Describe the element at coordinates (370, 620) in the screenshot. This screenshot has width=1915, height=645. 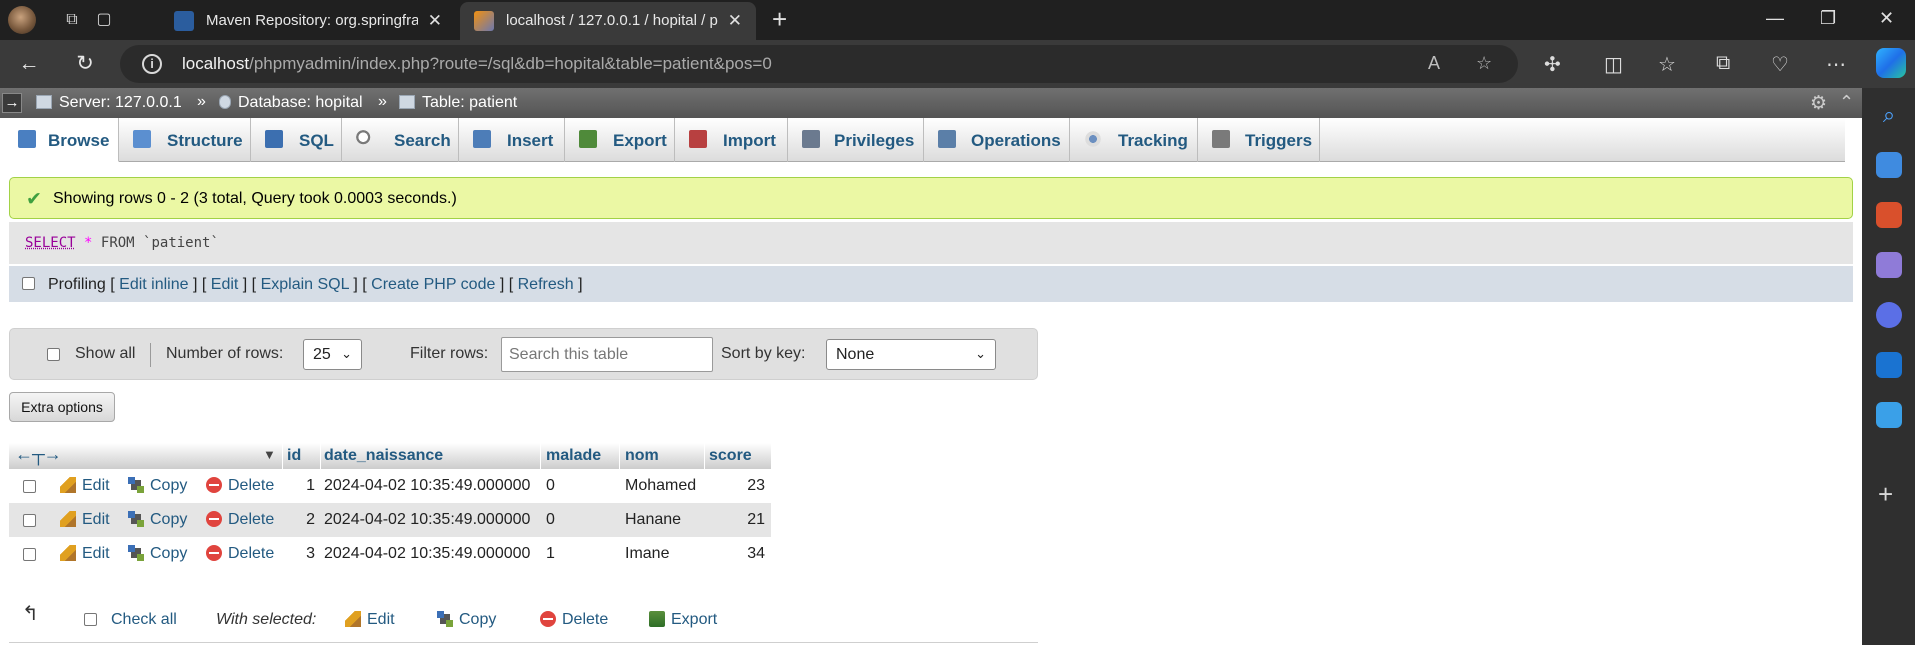
I see `bulk-edit-button: Edit` at that location.